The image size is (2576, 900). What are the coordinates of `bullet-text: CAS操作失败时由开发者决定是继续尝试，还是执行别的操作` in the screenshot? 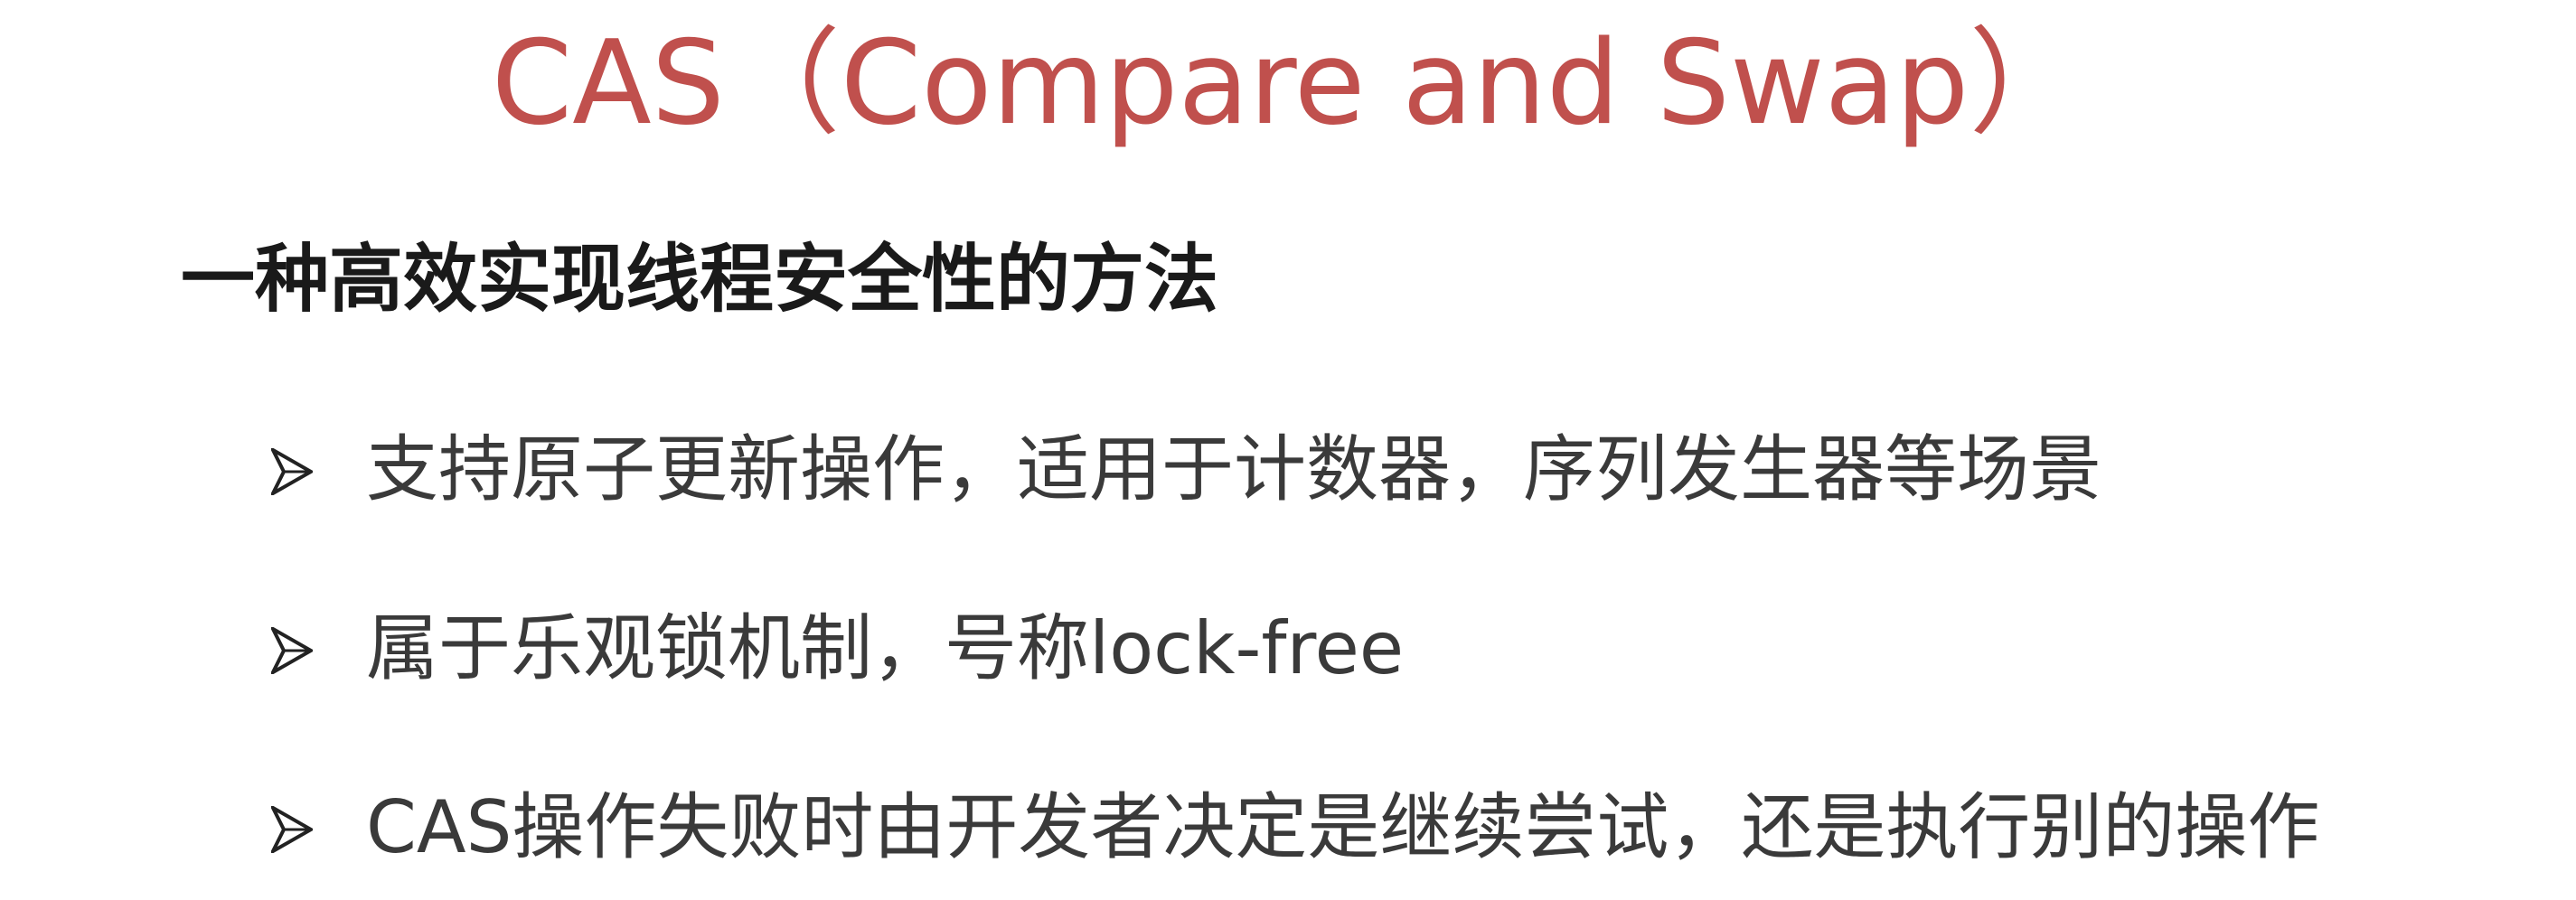 It's located at (1343, 827).